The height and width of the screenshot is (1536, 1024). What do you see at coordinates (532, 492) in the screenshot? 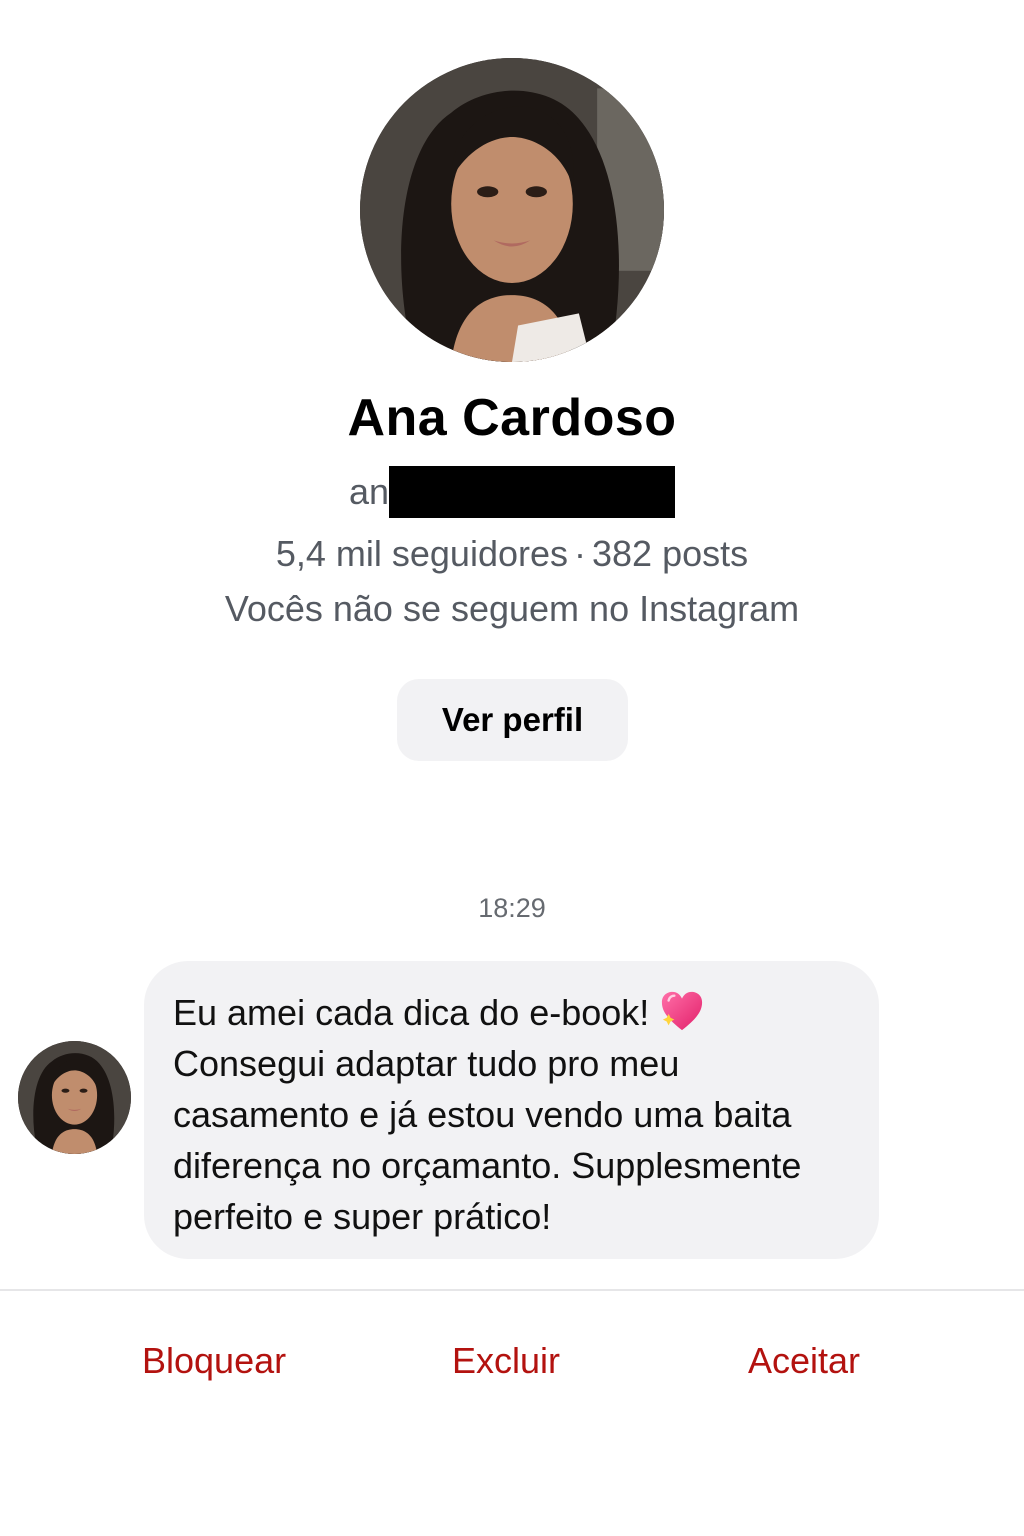
I see `username-redaction` at bounding box center [532, 492].